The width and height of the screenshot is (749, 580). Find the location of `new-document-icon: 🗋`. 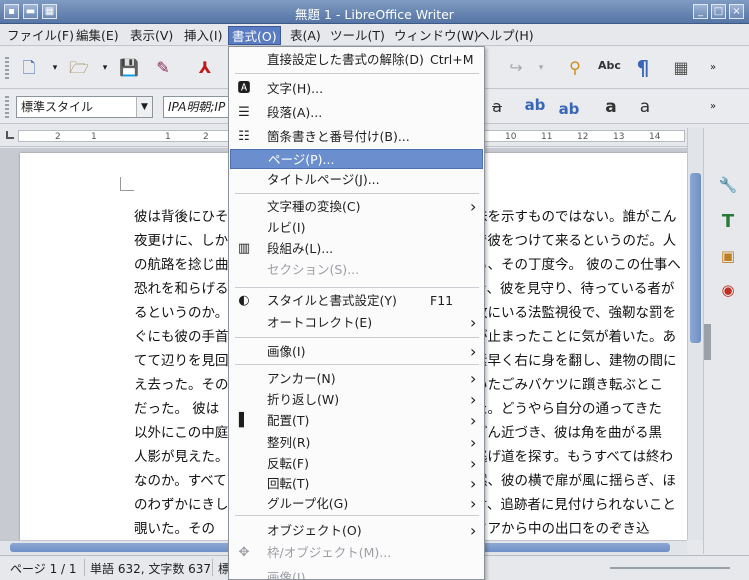

new-document-icon: 🗋 is located at coordinates (29, 68).